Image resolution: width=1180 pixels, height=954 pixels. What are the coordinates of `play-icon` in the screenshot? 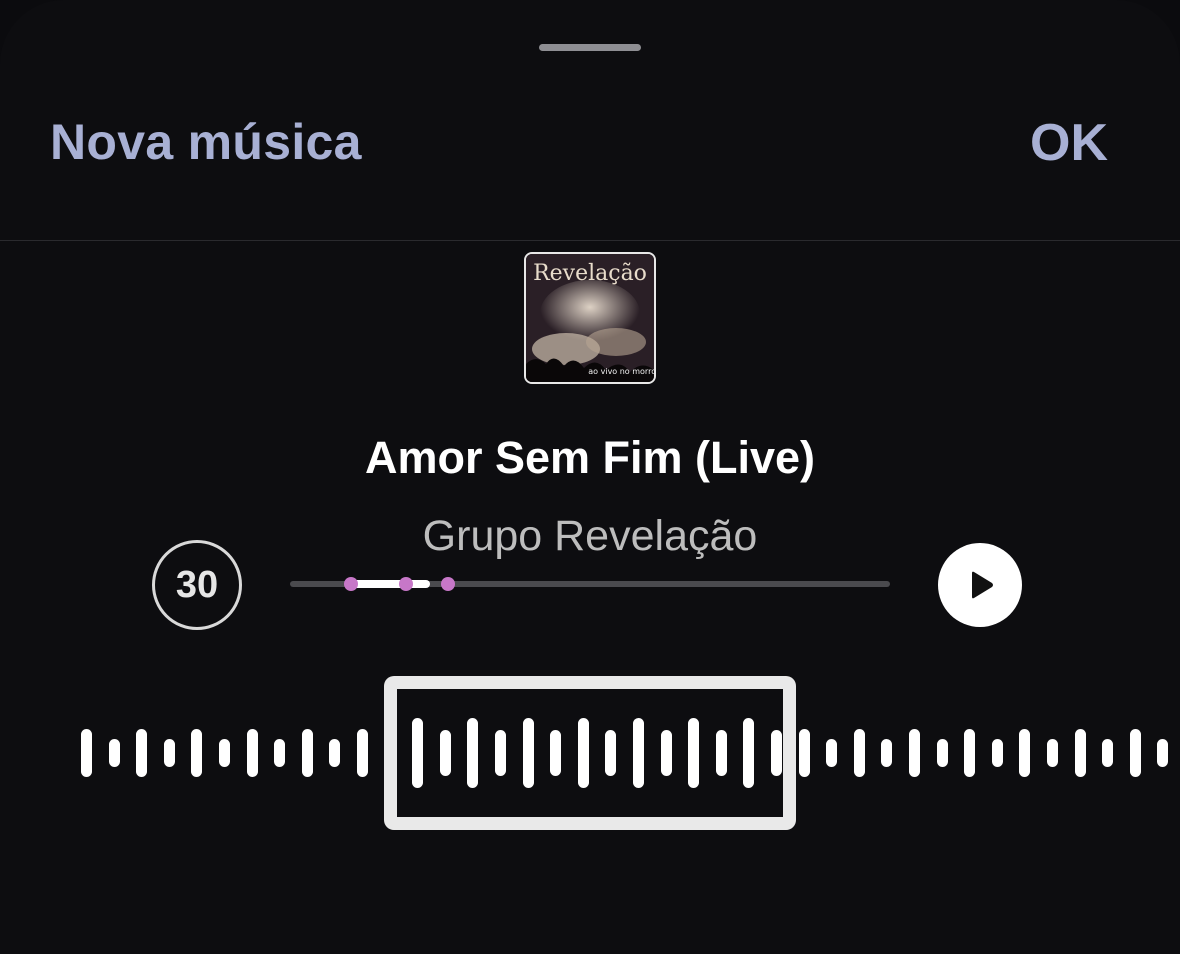 It's located at (982, 585).